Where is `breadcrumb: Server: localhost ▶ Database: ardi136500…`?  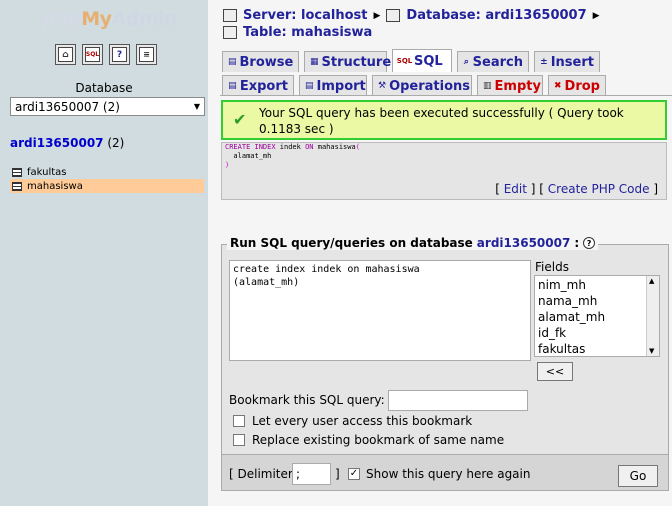
breadcrumb: Server: localhost ▶ Database: ardi136500… is located at coordinates (411, 15).